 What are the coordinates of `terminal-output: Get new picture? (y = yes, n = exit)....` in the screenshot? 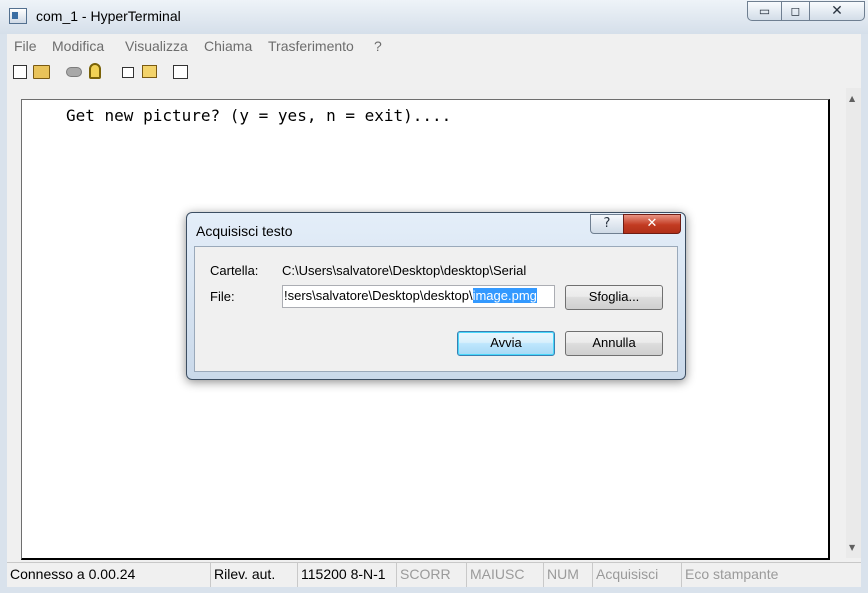 It's located at (259, 115).